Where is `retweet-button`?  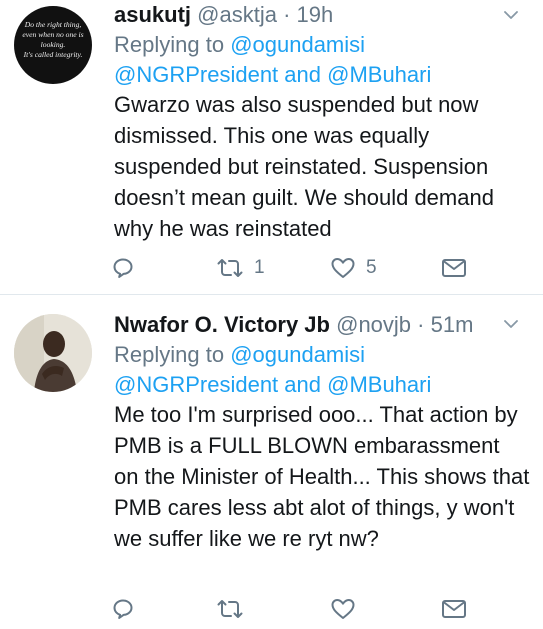 retweet-button is located at coordinates (235, 609).